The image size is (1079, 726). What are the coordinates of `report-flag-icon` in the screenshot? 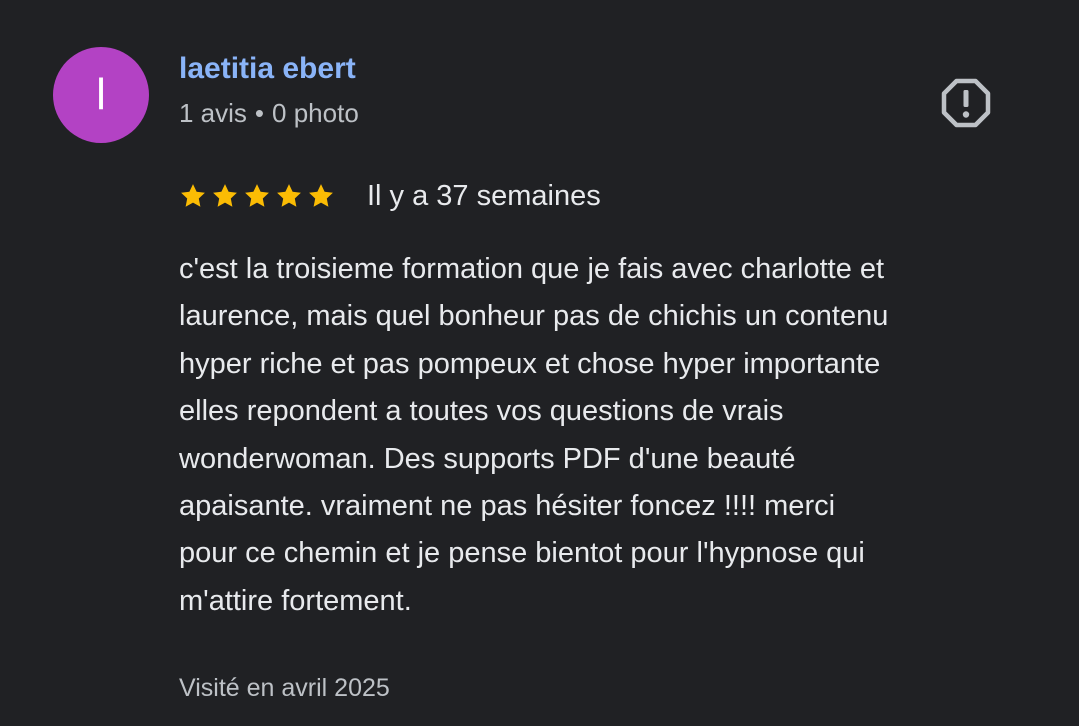 It's located at (966, 103).